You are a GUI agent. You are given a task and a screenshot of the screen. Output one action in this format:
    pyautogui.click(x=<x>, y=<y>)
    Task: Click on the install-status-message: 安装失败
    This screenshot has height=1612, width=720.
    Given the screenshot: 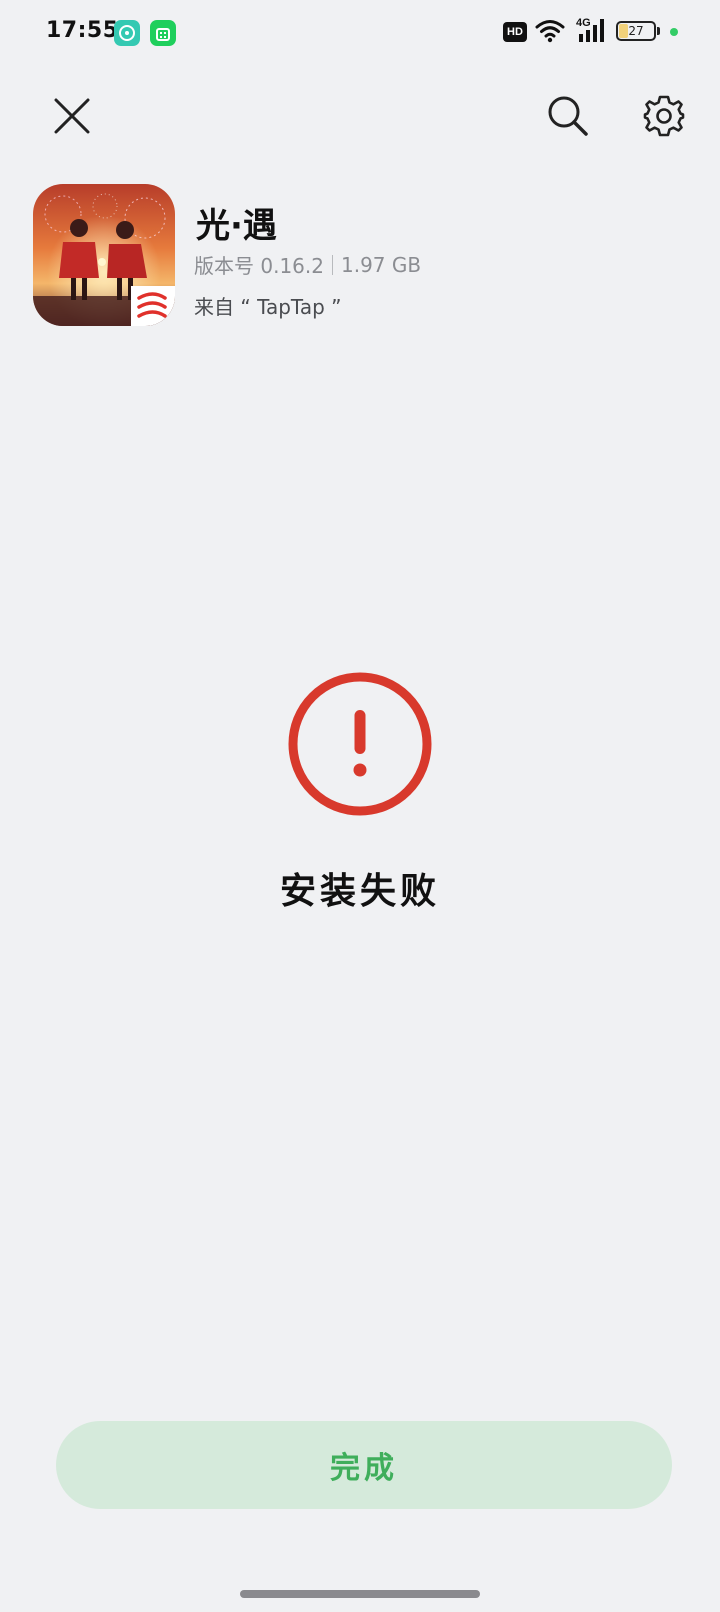 What is the action you would take?
    pyautogui.click(x=359, y=891)
    